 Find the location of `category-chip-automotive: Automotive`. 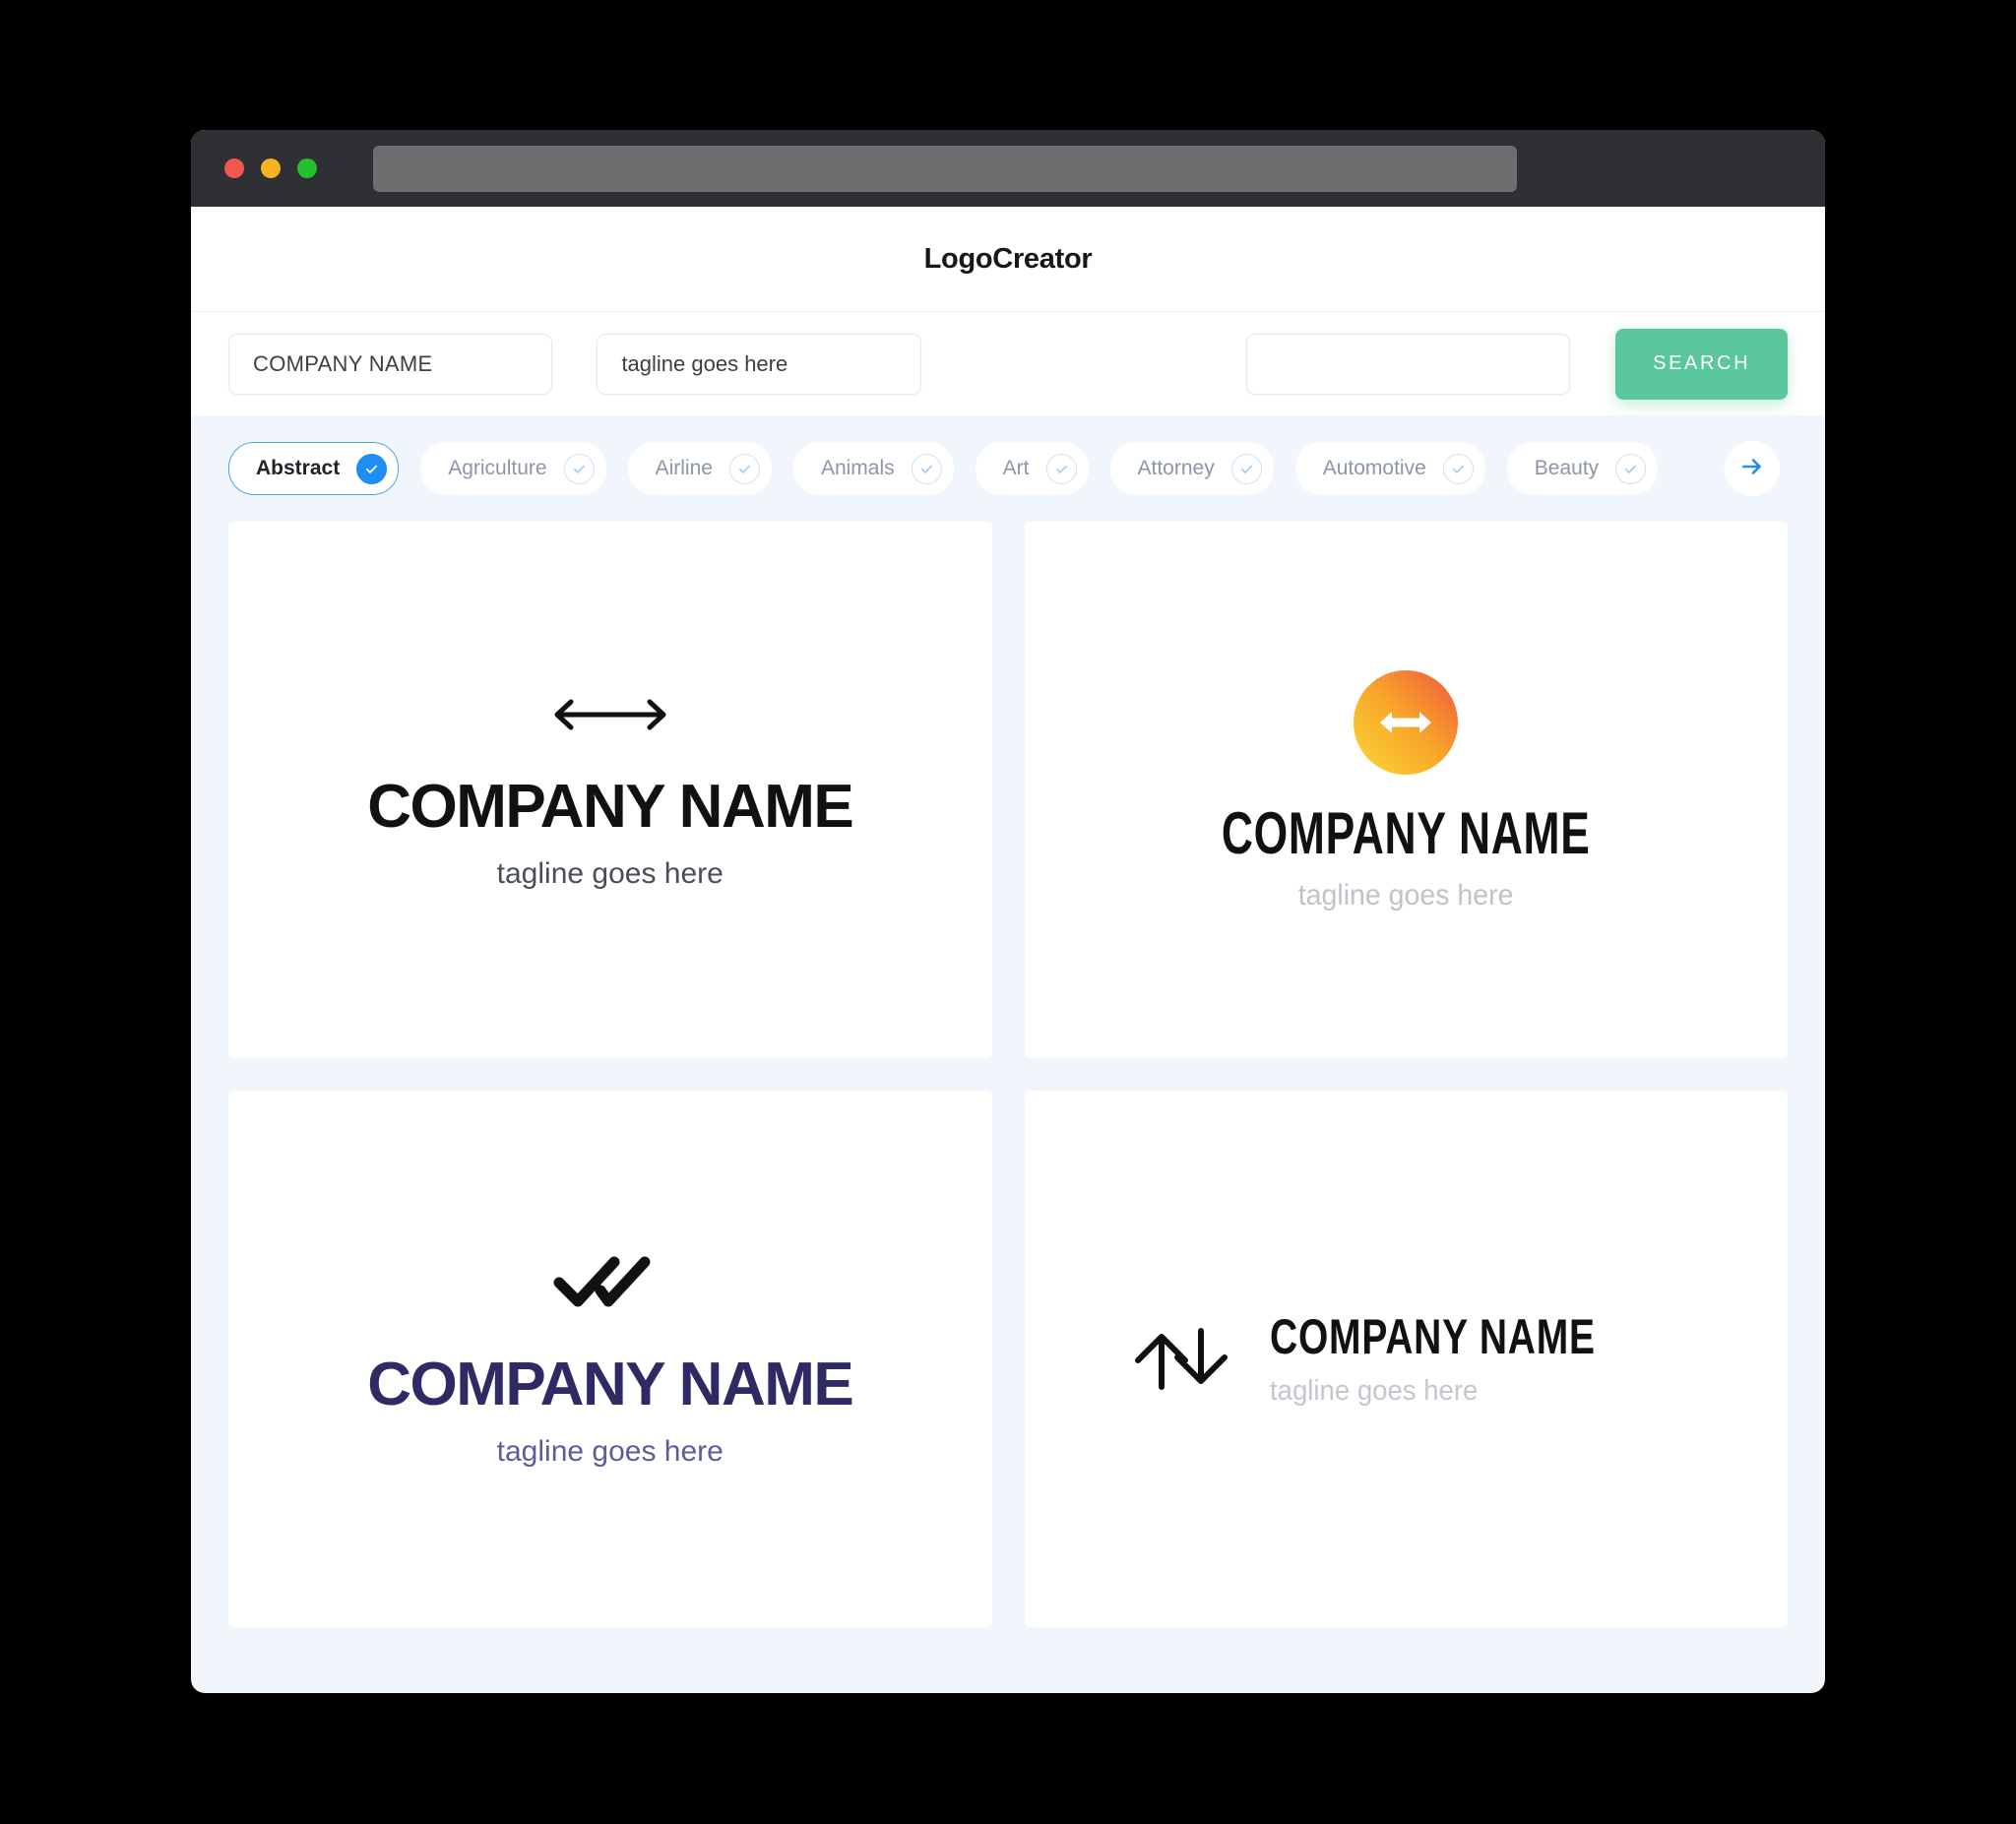

category-chip-automotive: Automotive is located at coordinates (1389, 468).